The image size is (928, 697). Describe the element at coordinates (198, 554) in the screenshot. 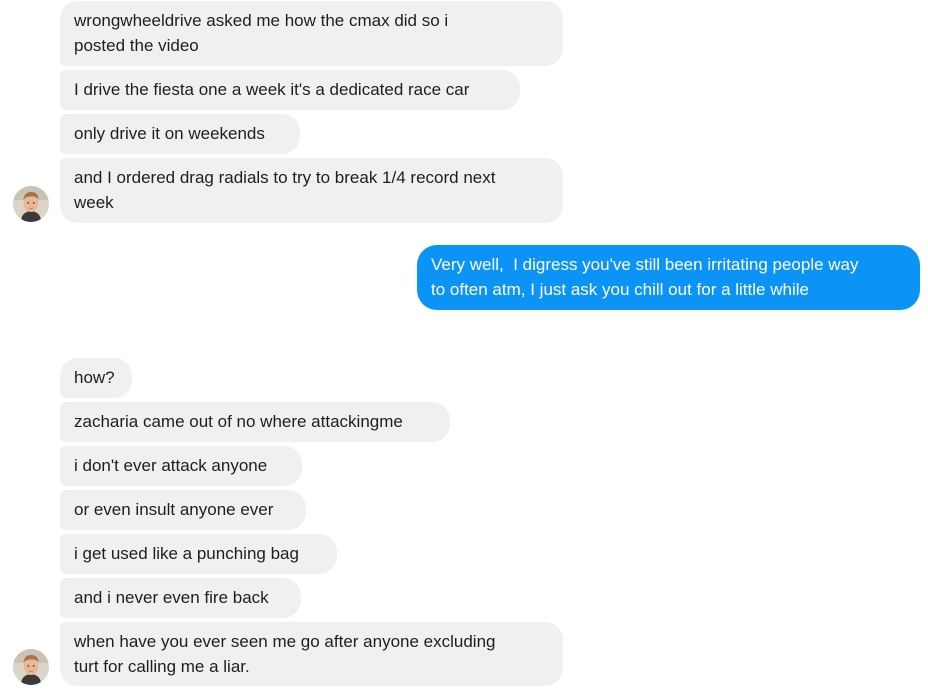

I see `incoming-message: i get used like a punching bag` at that location.